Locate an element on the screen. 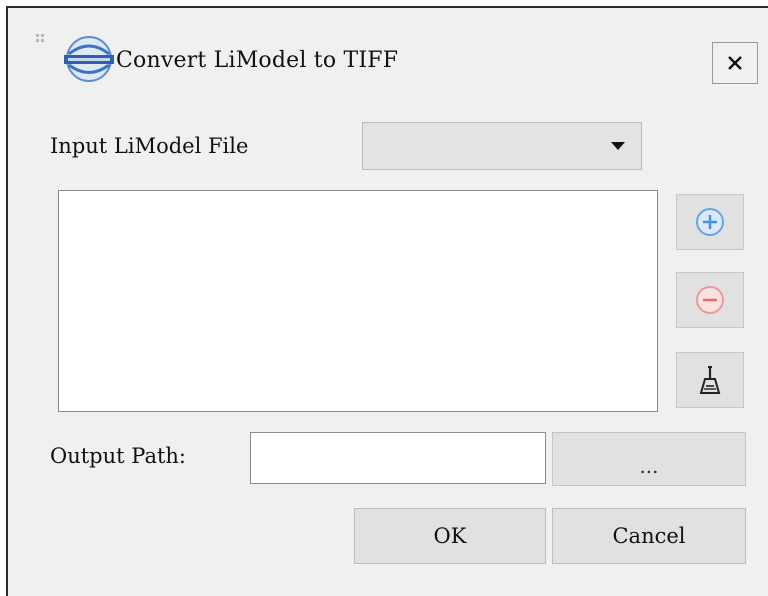  input-file-label: Input LiModel File is located at coordinates (149, 146).